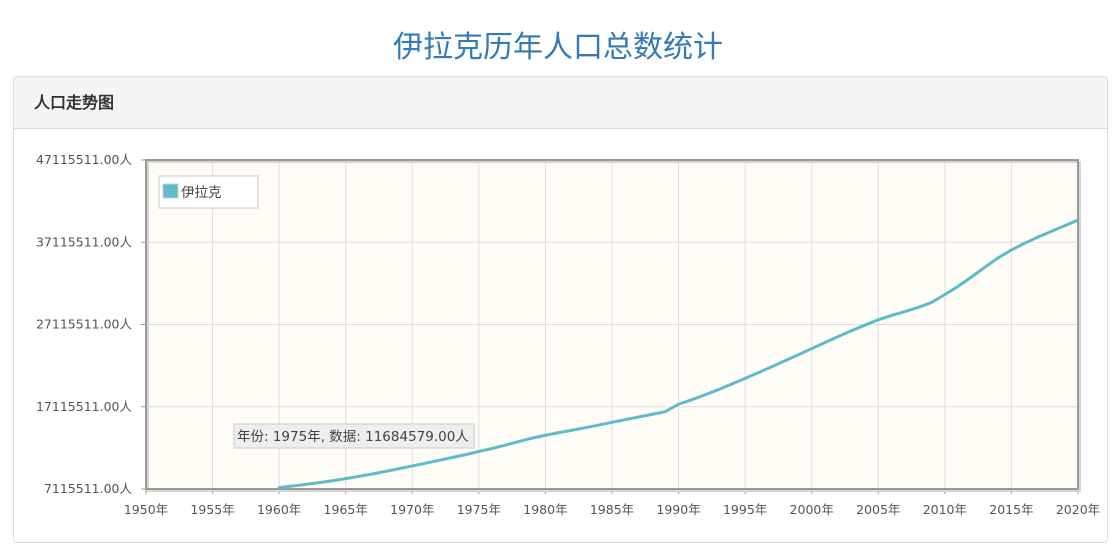 The height and width of the screenshot is (552, 1116). I want to click on x-tick-label: 1965年, so click(346, 509).